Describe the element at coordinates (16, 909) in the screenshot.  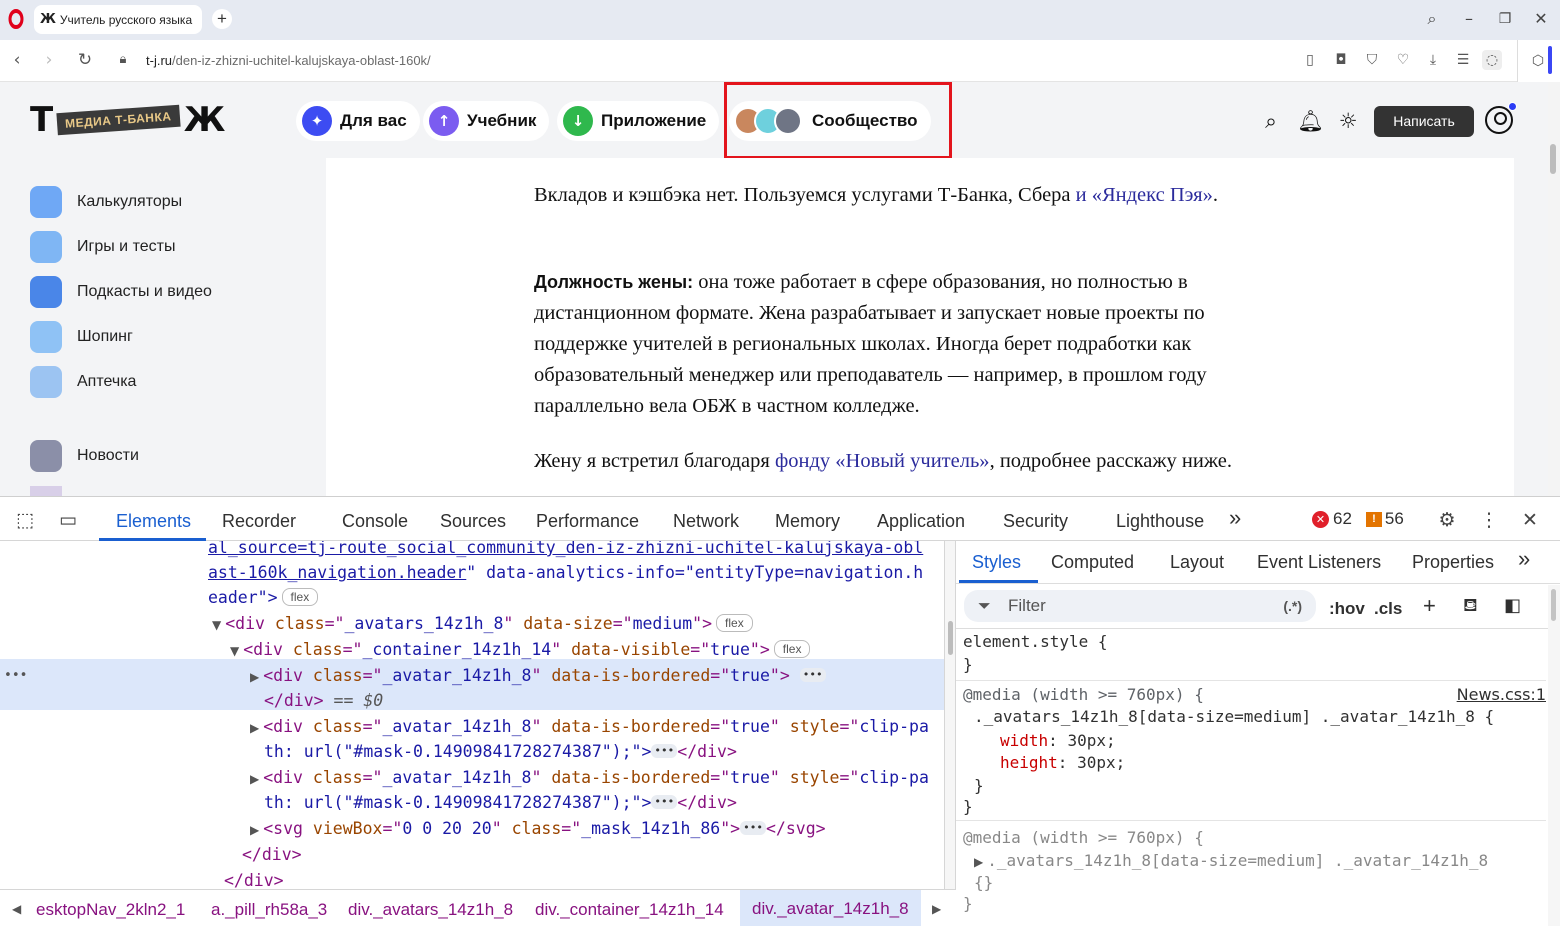
I see `crumb-left-arrow-icon: ◀` at that location.